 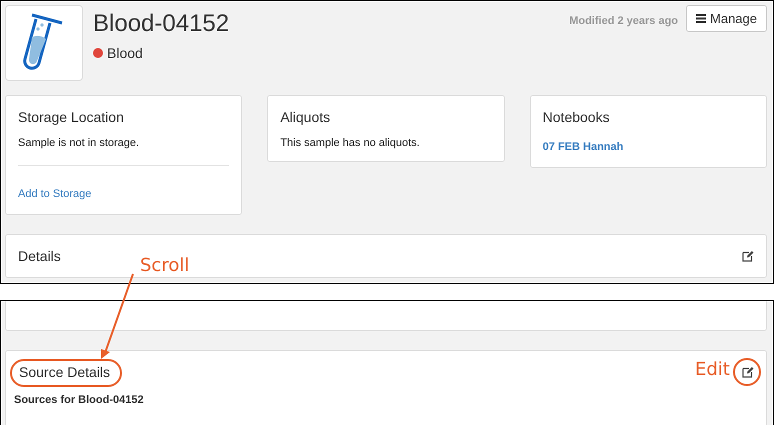 What do you see at coordinates (701, 18) in the screenshot?
I see `menu-icon` at bounding box center [701, 18].